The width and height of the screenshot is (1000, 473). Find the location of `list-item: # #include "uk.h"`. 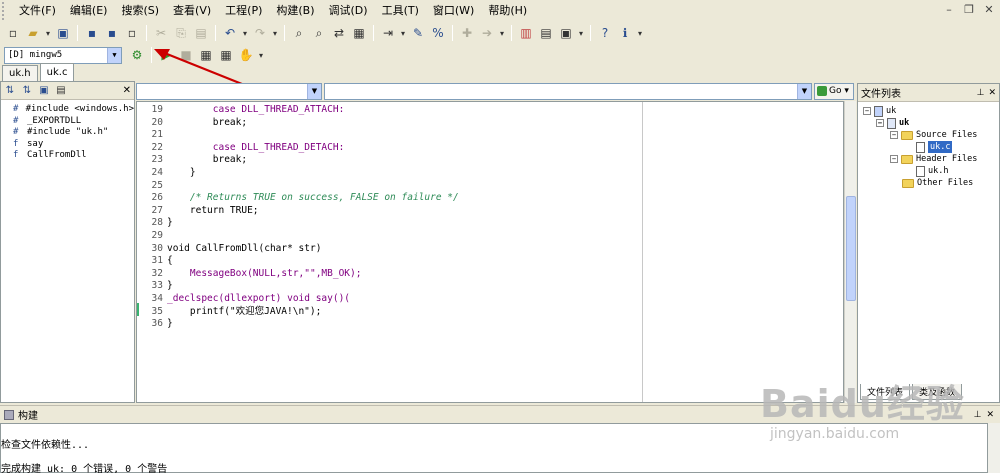

list-item: # #include "uk.h" is located at coordinates (73, 133).